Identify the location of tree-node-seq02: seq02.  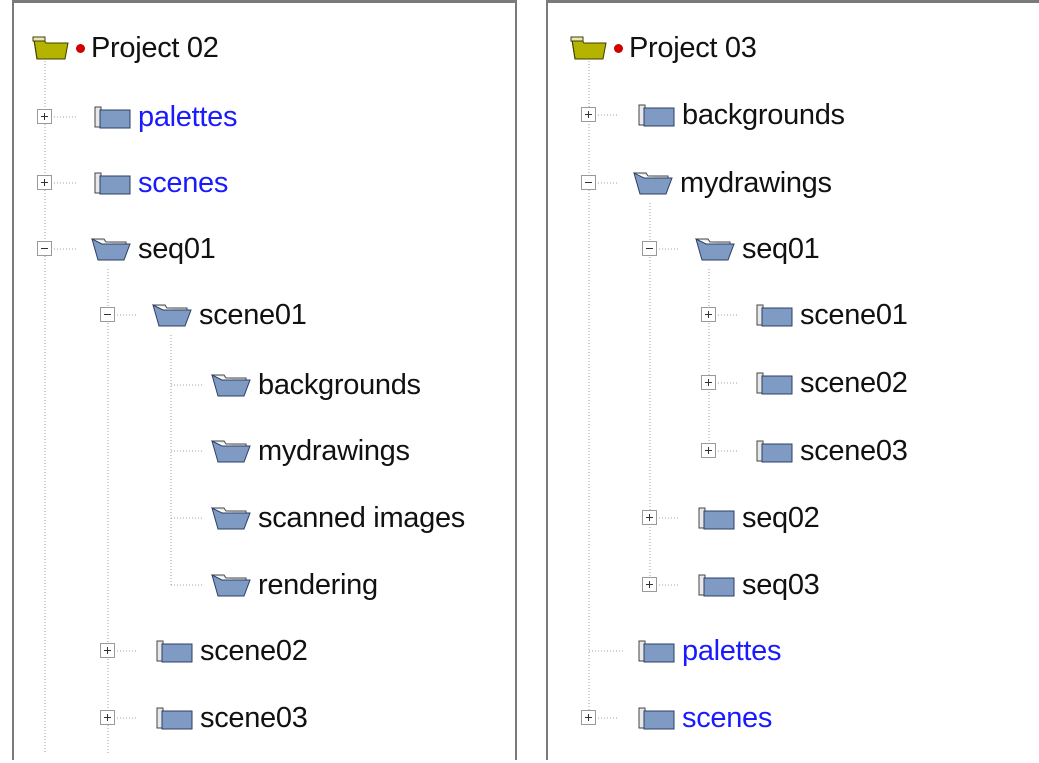
(758, 518).